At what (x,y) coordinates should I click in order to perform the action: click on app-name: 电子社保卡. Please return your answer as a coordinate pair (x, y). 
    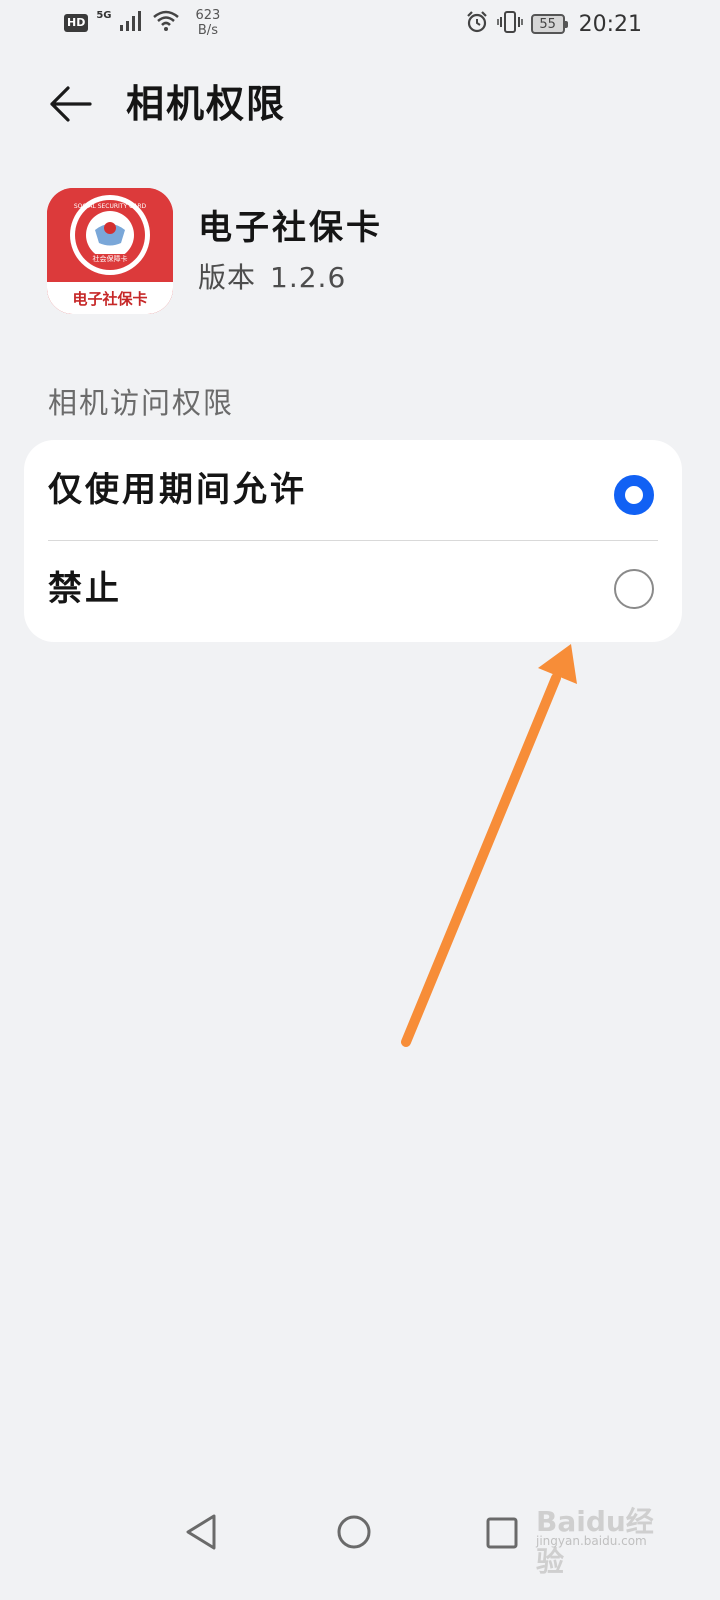
    Looking at the image, I should click on (290, 228).